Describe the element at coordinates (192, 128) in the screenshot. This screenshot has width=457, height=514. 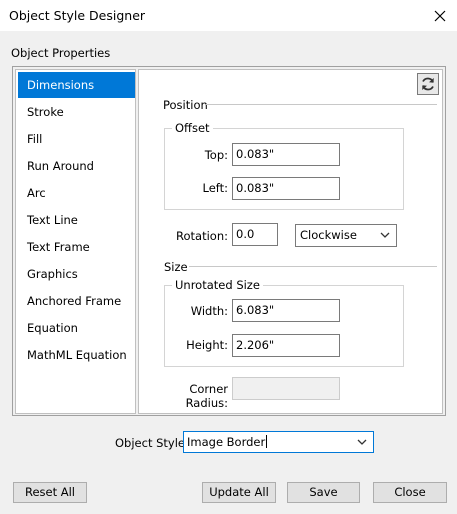
I see `offset-caption: Offset` at that location.